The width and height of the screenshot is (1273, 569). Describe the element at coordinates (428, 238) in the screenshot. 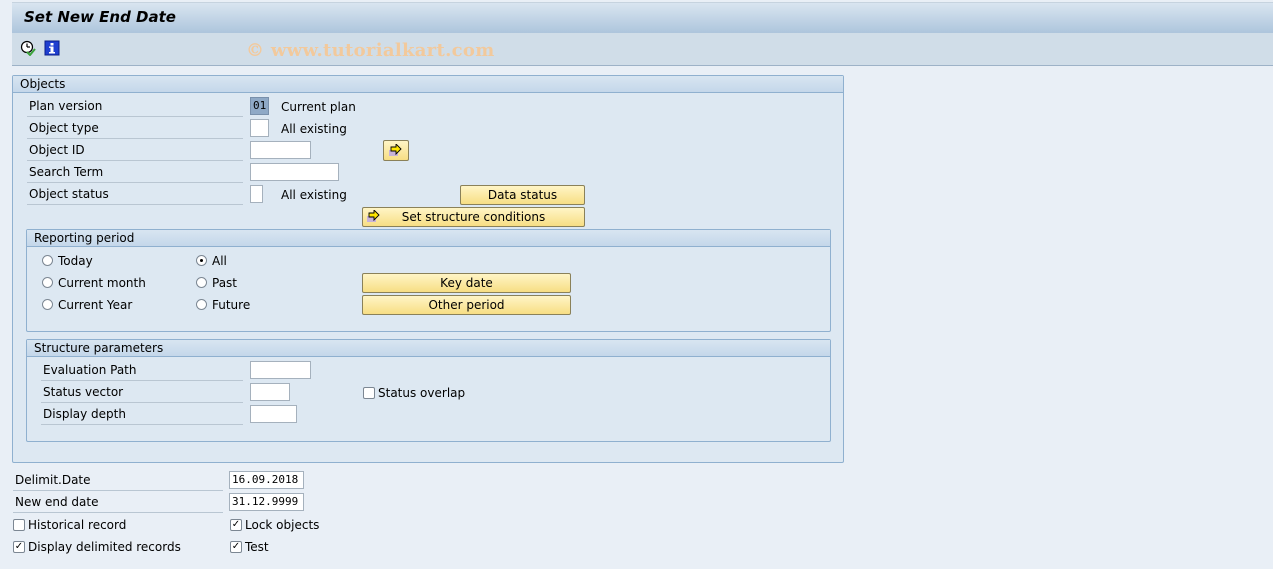

I see `reporting-period-header: Reporting period` at that location.